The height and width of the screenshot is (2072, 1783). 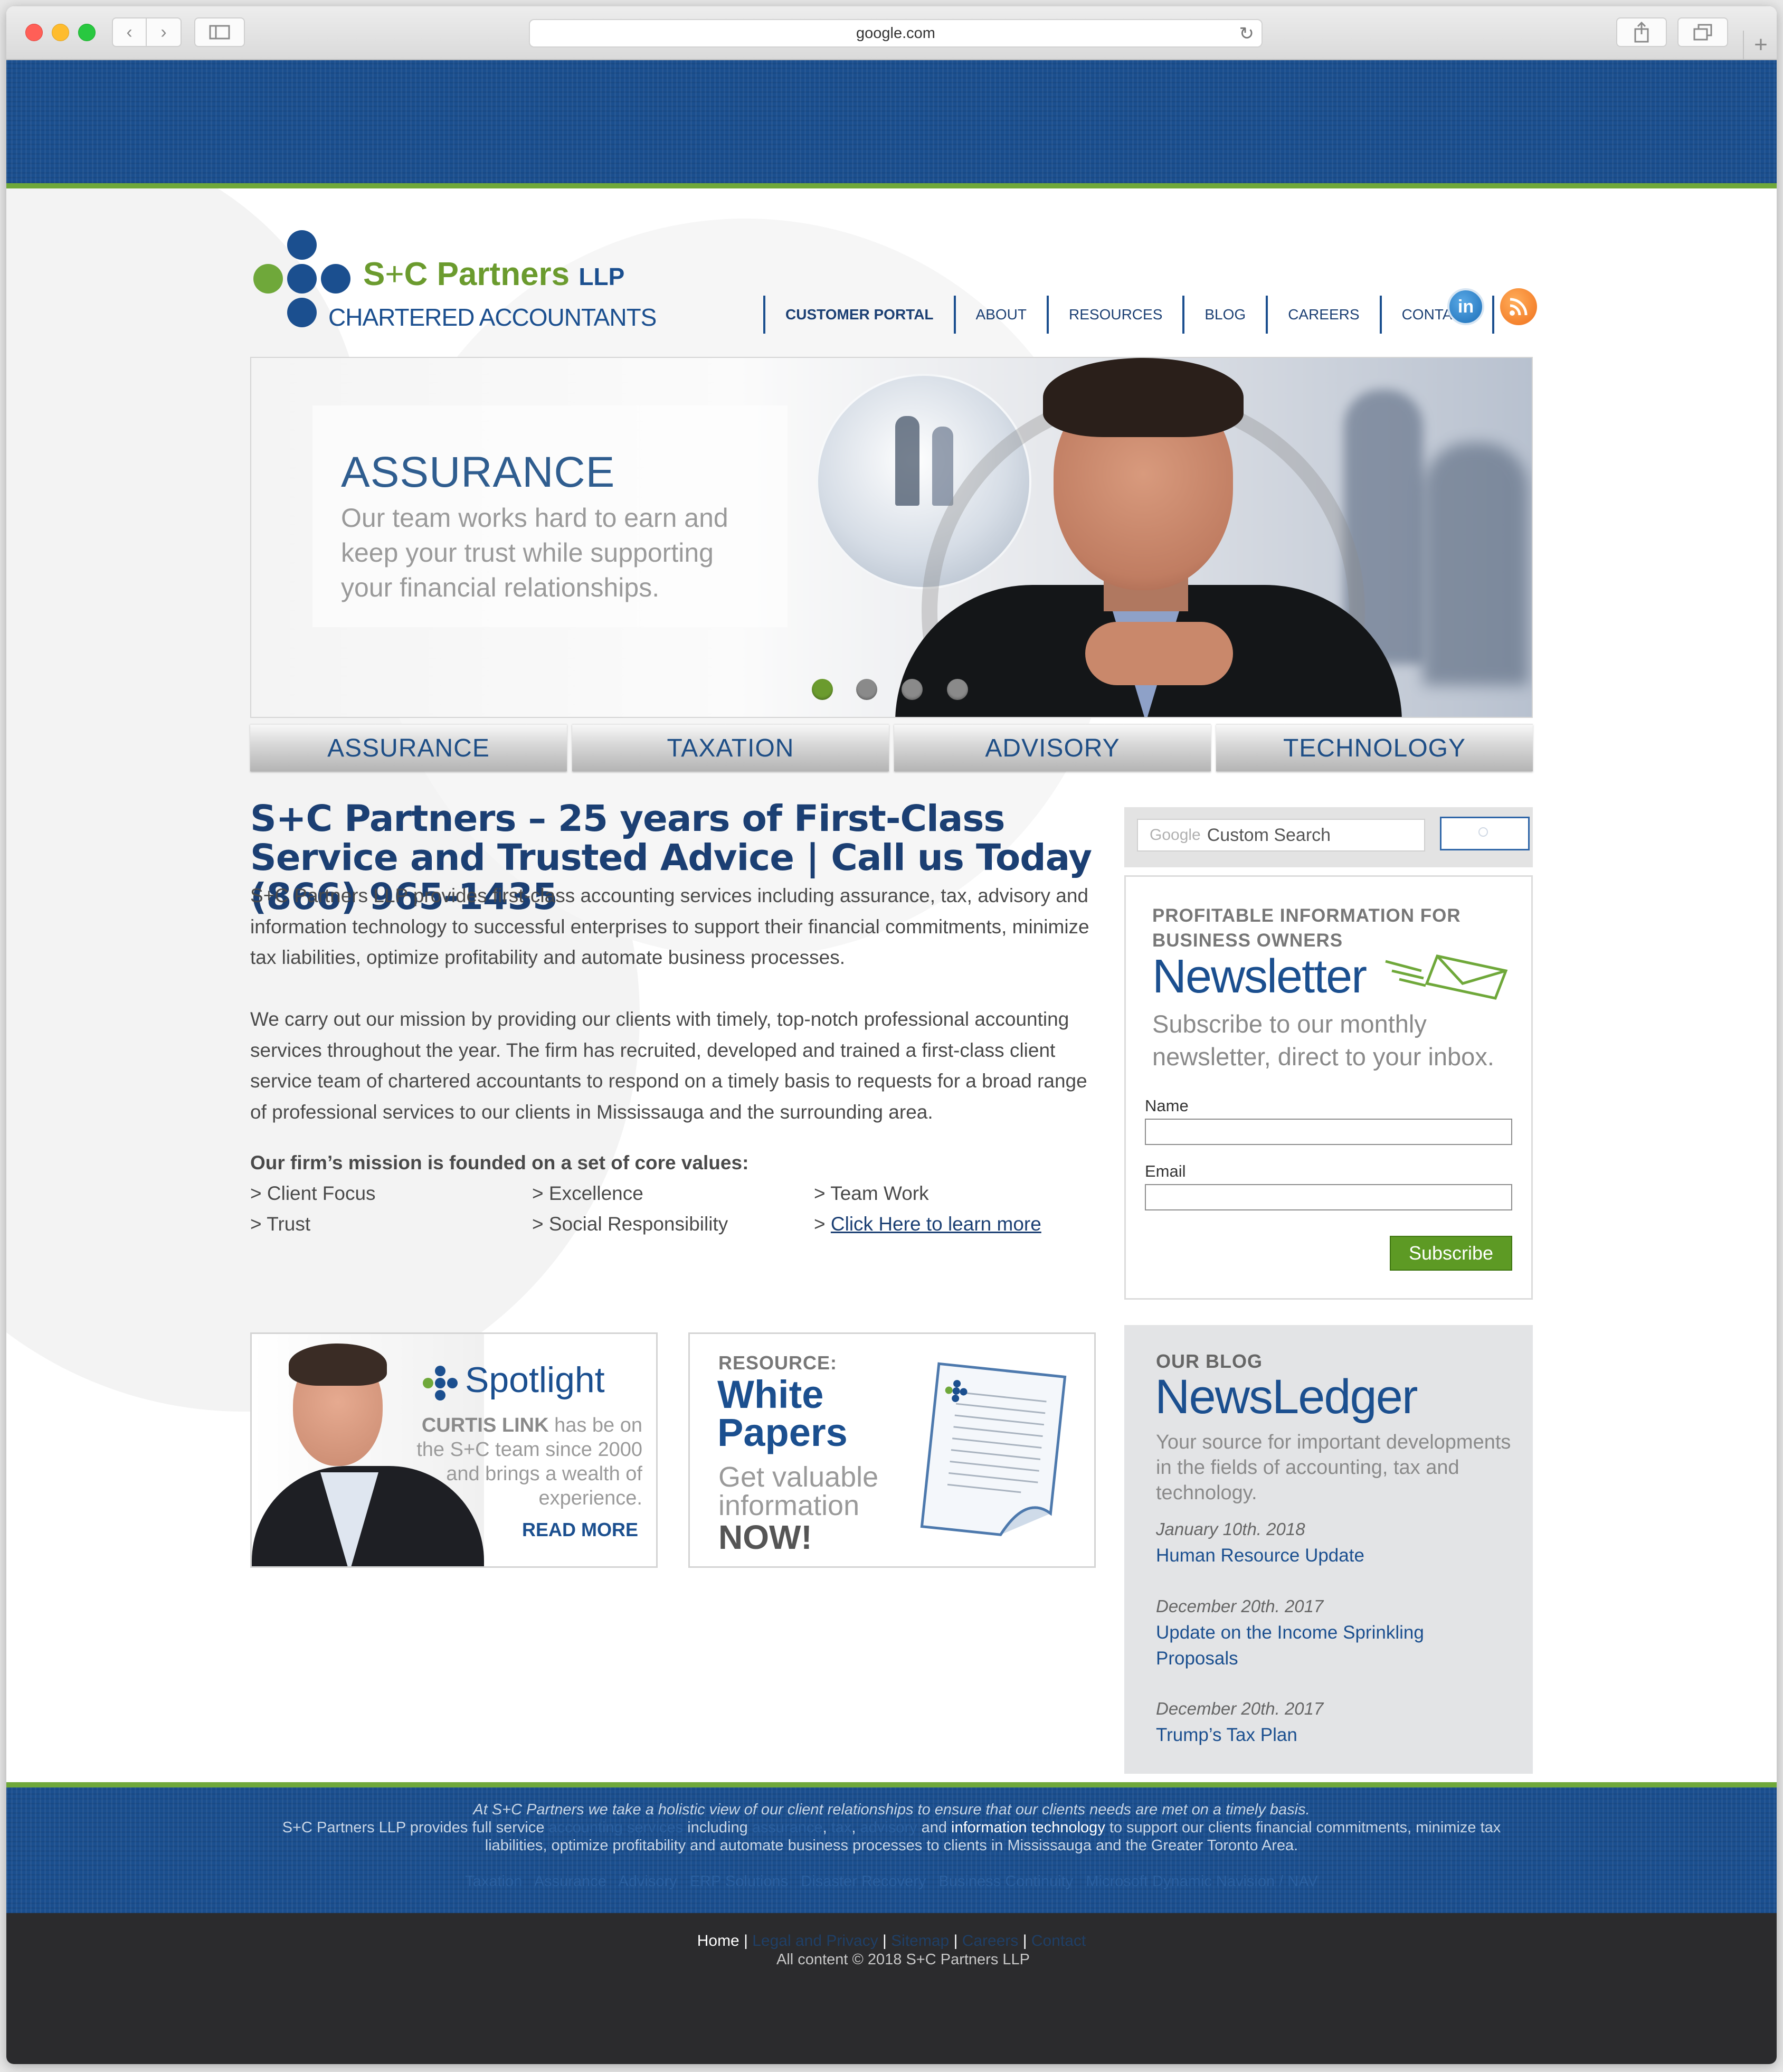 I want to click on logo-name: S+C Partners LLP, so click(x=494, y=274).